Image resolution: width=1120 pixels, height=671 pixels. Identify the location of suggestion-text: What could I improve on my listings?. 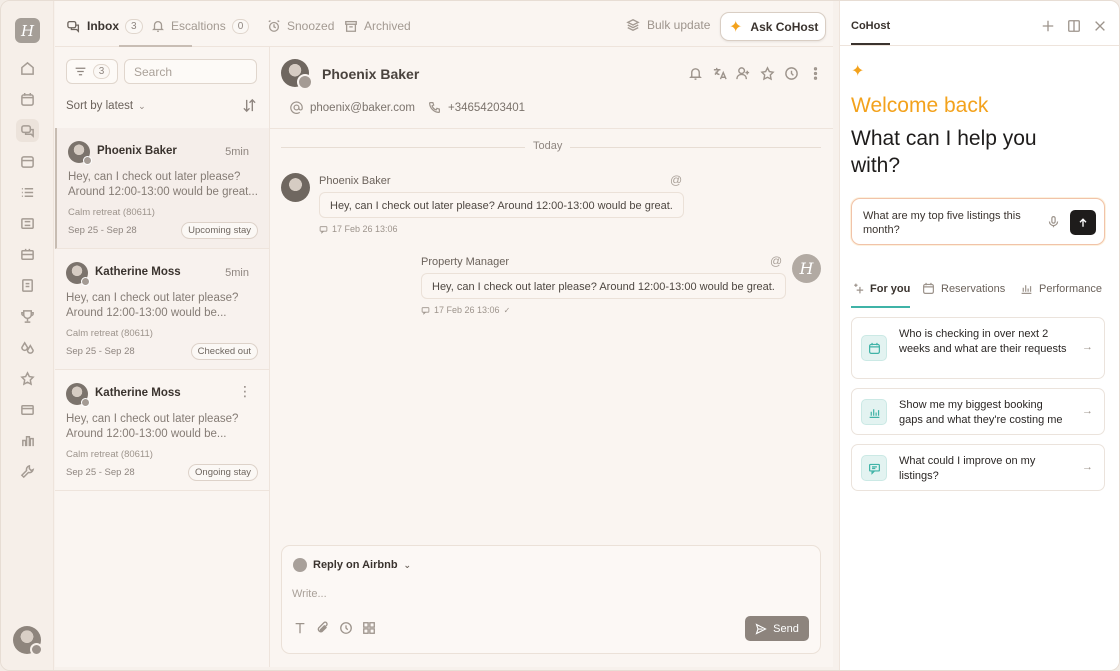
(967, 468).